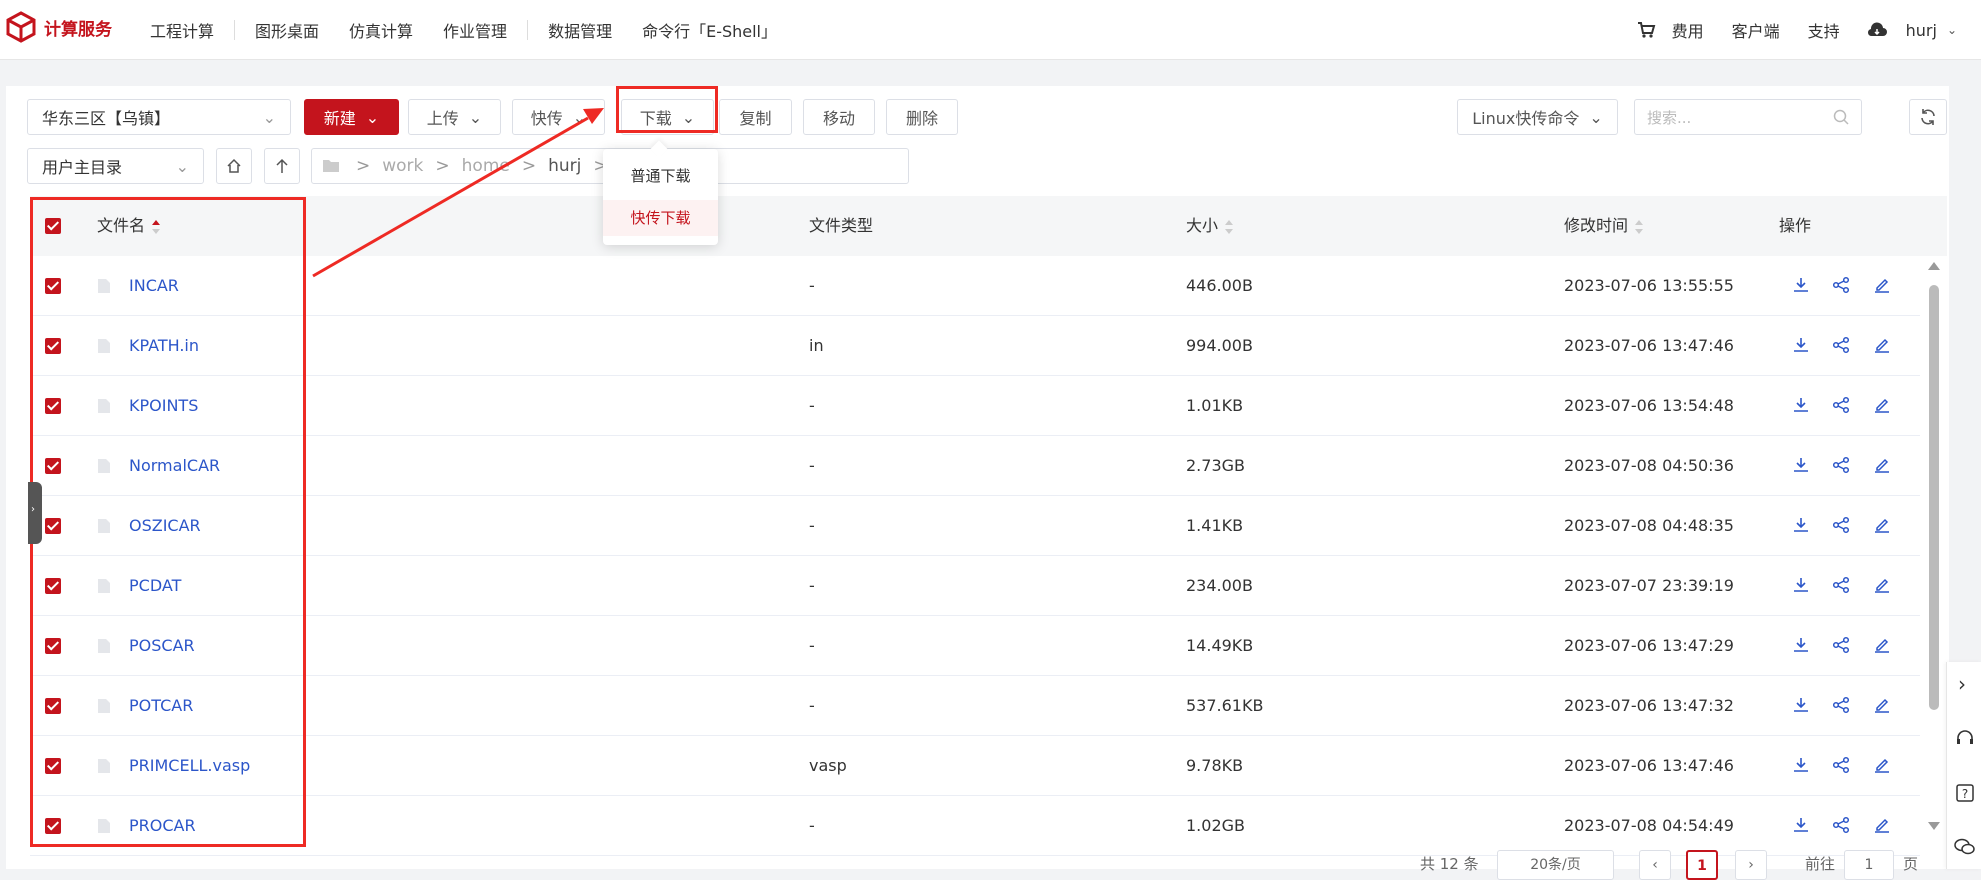  I want to click on scroll-down-arrow, so click(1934, 826).